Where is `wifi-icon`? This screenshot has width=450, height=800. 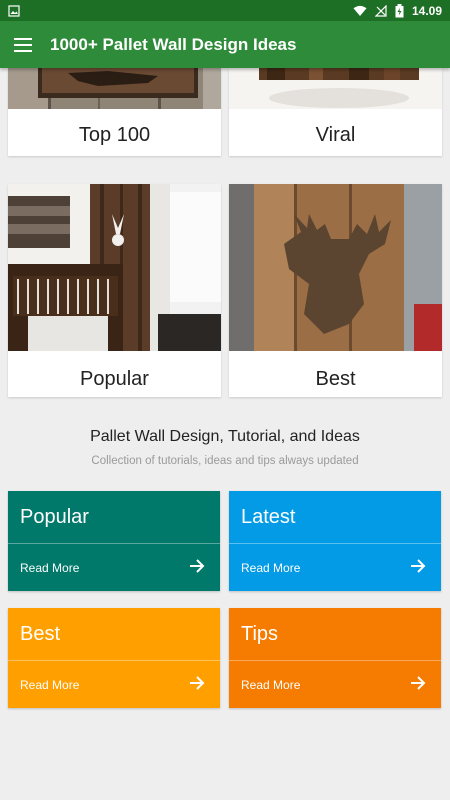 wifi-icon is located at coordinates (360, 10).